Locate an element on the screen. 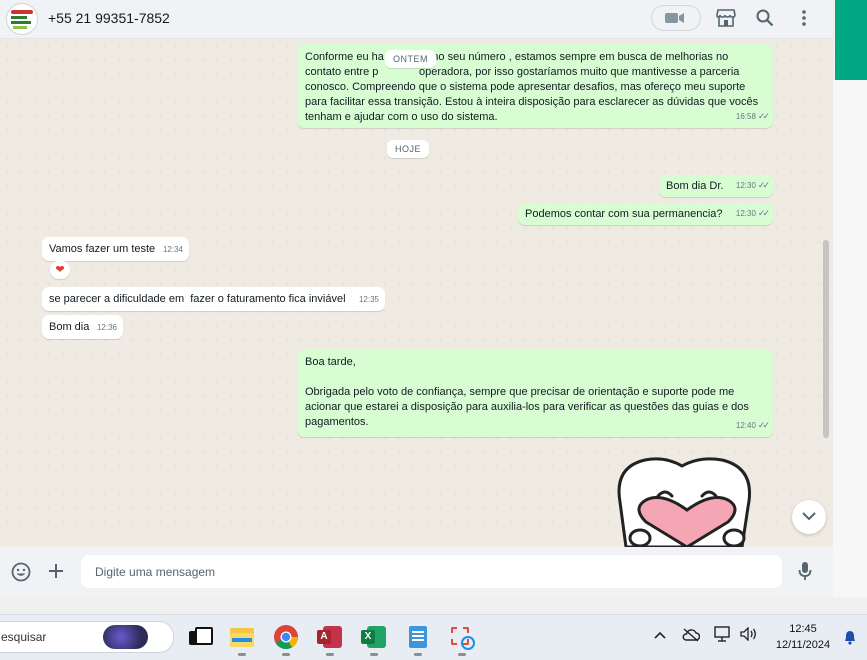 The image size is (867, 660). compose-bar: Digite uma mensagem is located at coordinates (416, 572).